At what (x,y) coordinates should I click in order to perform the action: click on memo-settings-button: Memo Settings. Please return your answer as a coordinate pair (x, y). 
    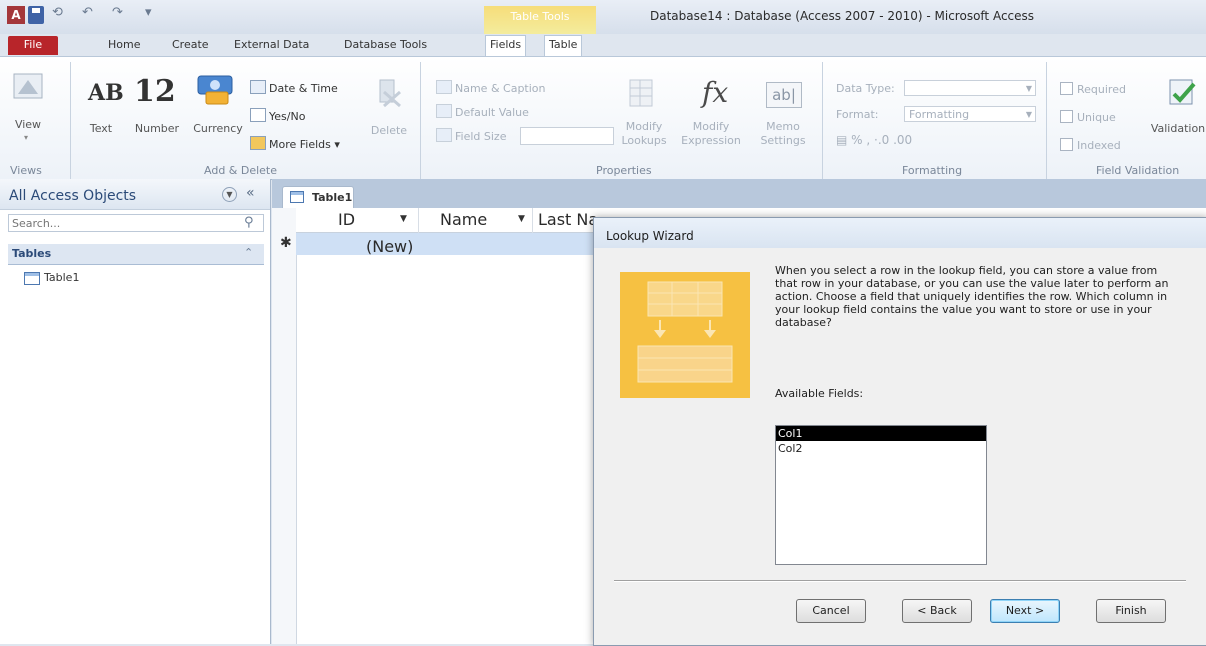
    Looking at the image, I should click on (783, 134).